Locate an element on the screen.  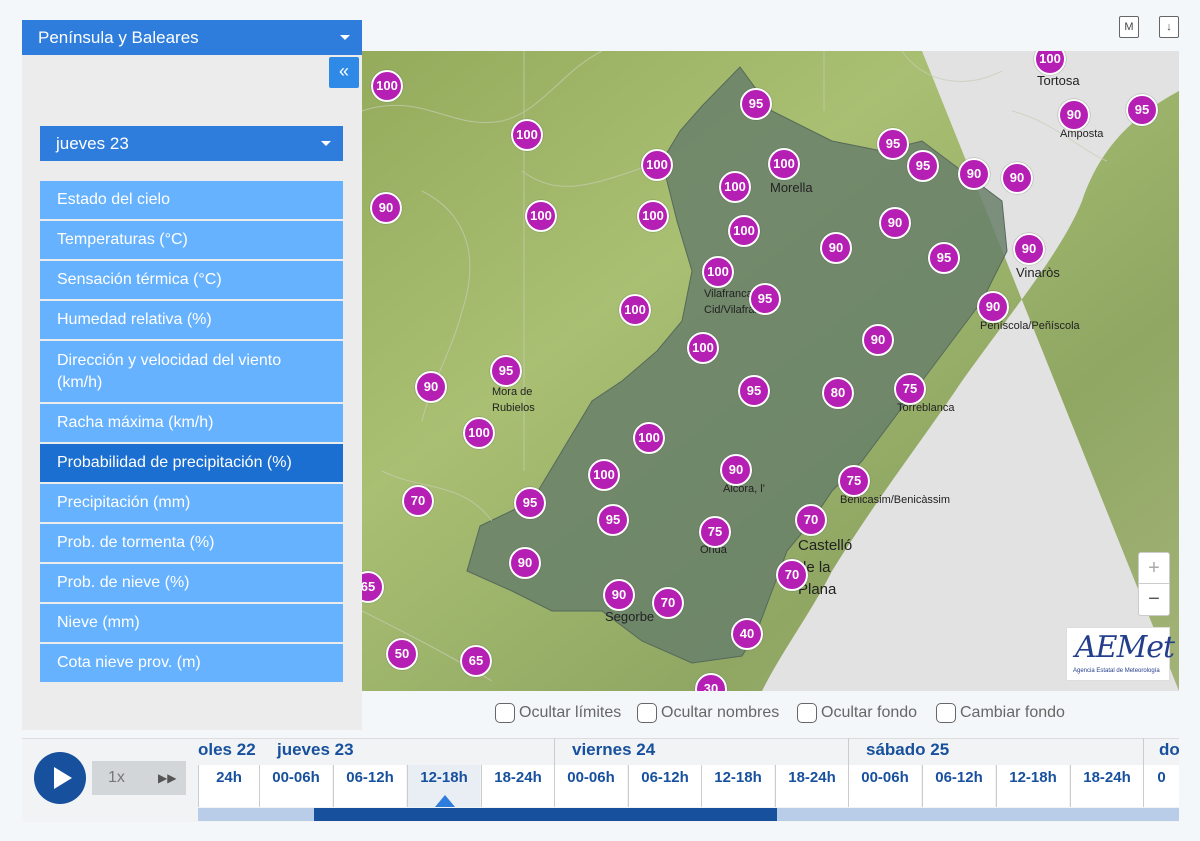
value-marker: 65 is located at coordinates (476, 661).